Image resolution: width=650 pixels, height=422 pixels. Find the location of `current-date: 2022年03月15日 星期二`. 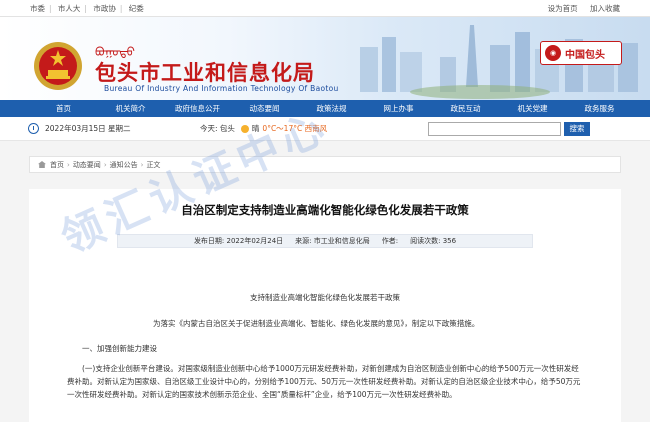

current-date: 2022年03月15日 星期二 is located at coordinates (88, 128).